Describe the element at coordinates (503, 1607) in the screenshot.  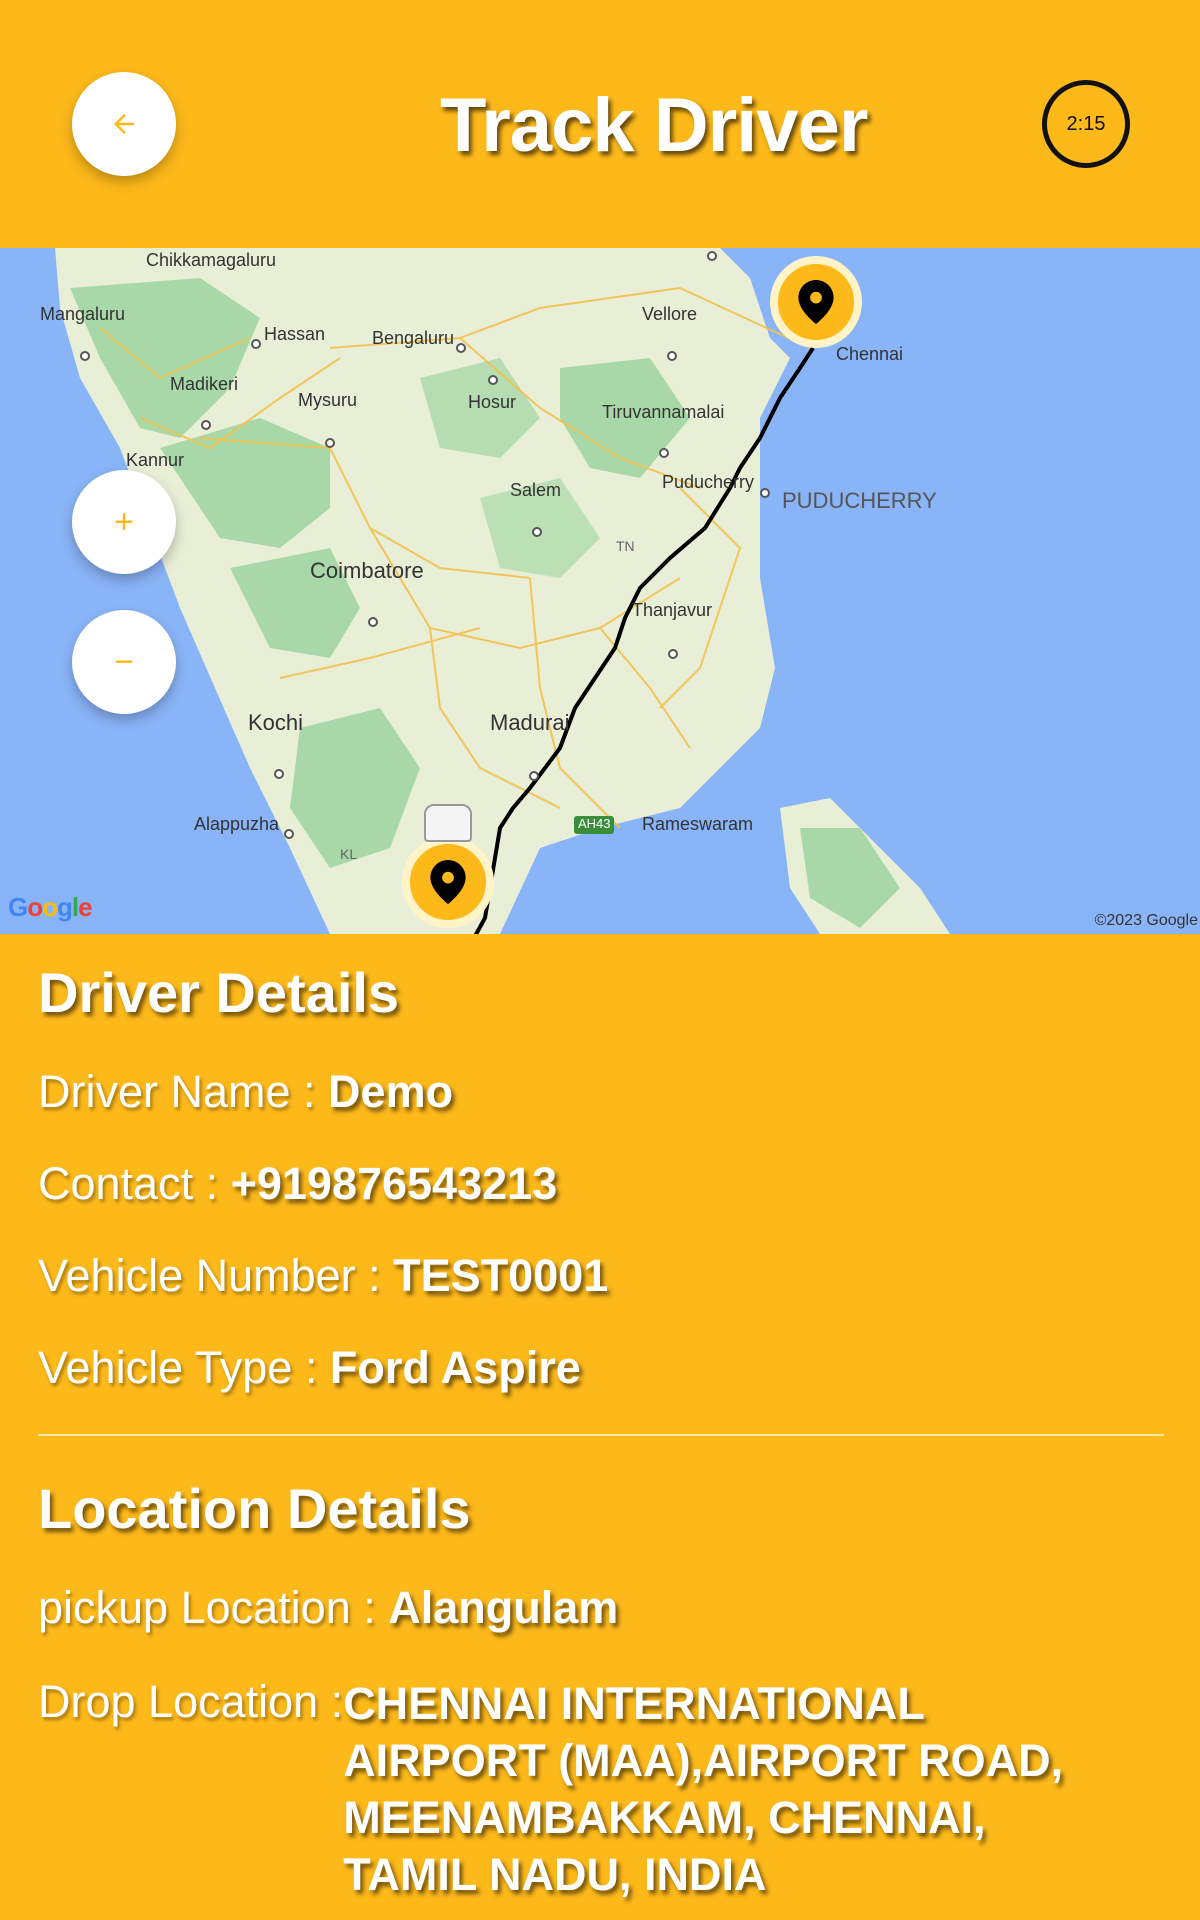
I see `pickup-location-value: Alangulam` at that location.